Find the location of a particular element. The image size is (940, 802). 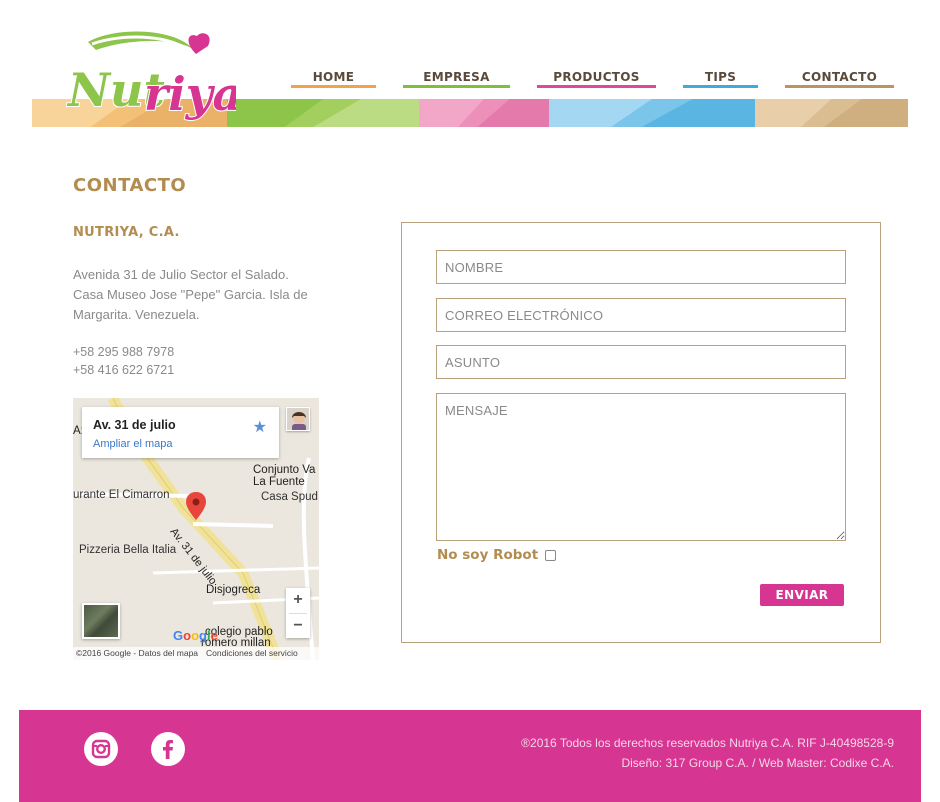

nav-empresa: EMPRESA is located at coordinates (456, 79).